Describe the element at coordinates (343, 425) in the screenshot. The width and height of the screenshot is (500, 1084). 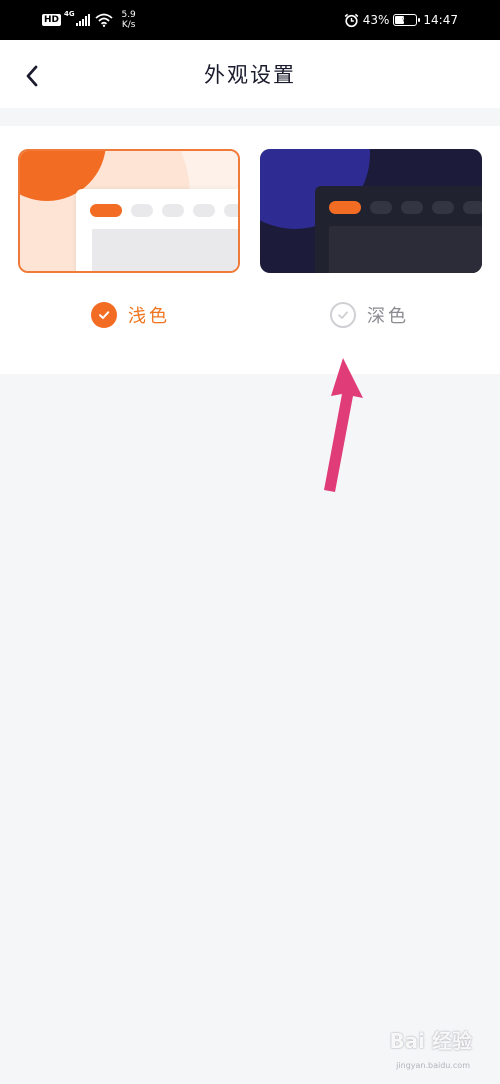
I see `annotation-arrow-icon` at that location.